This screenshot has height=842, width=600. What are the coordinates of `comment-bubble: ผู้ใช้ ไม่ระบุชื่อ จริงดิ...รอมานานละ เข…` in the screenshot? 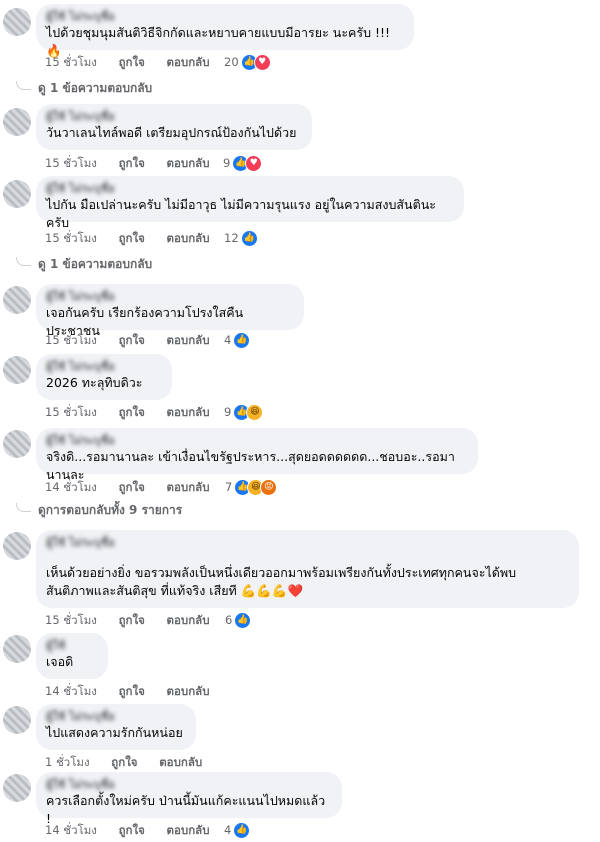 It's located at (257, 455).